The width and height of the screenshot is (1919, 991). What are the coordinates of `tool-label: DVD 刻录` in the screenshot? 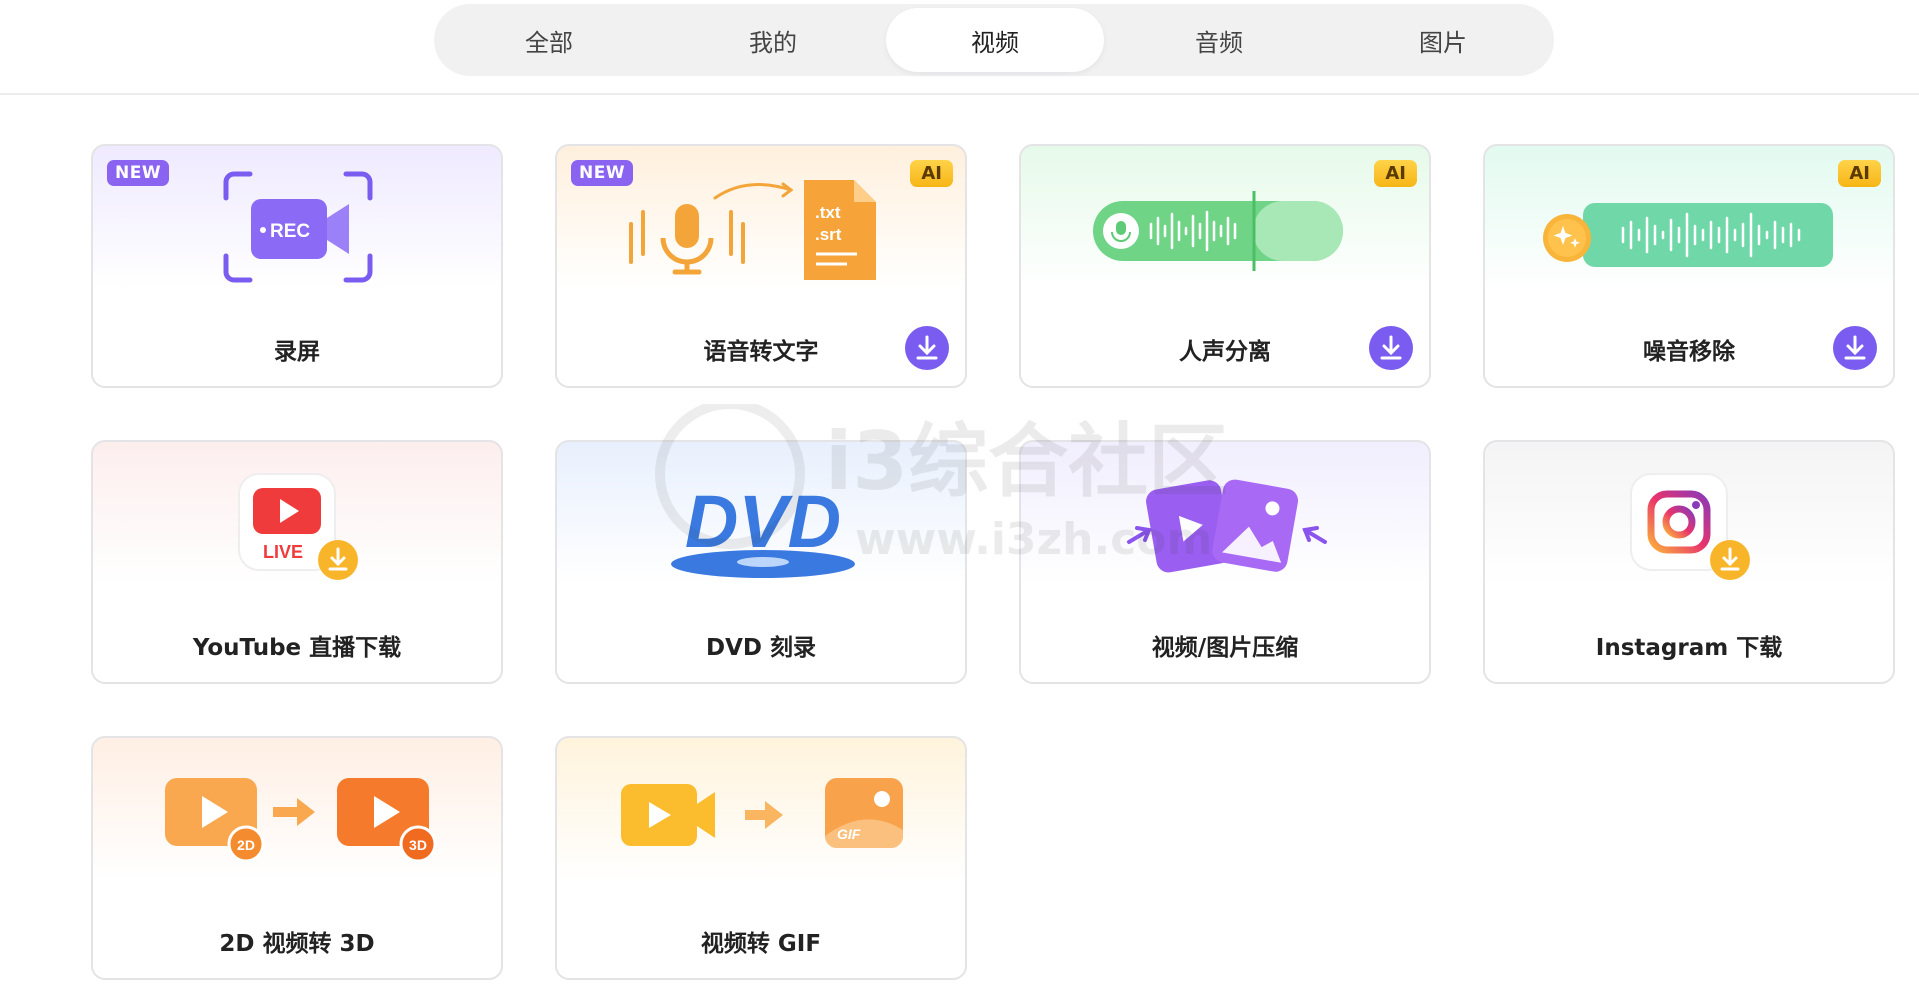 It's located at (761, 648).